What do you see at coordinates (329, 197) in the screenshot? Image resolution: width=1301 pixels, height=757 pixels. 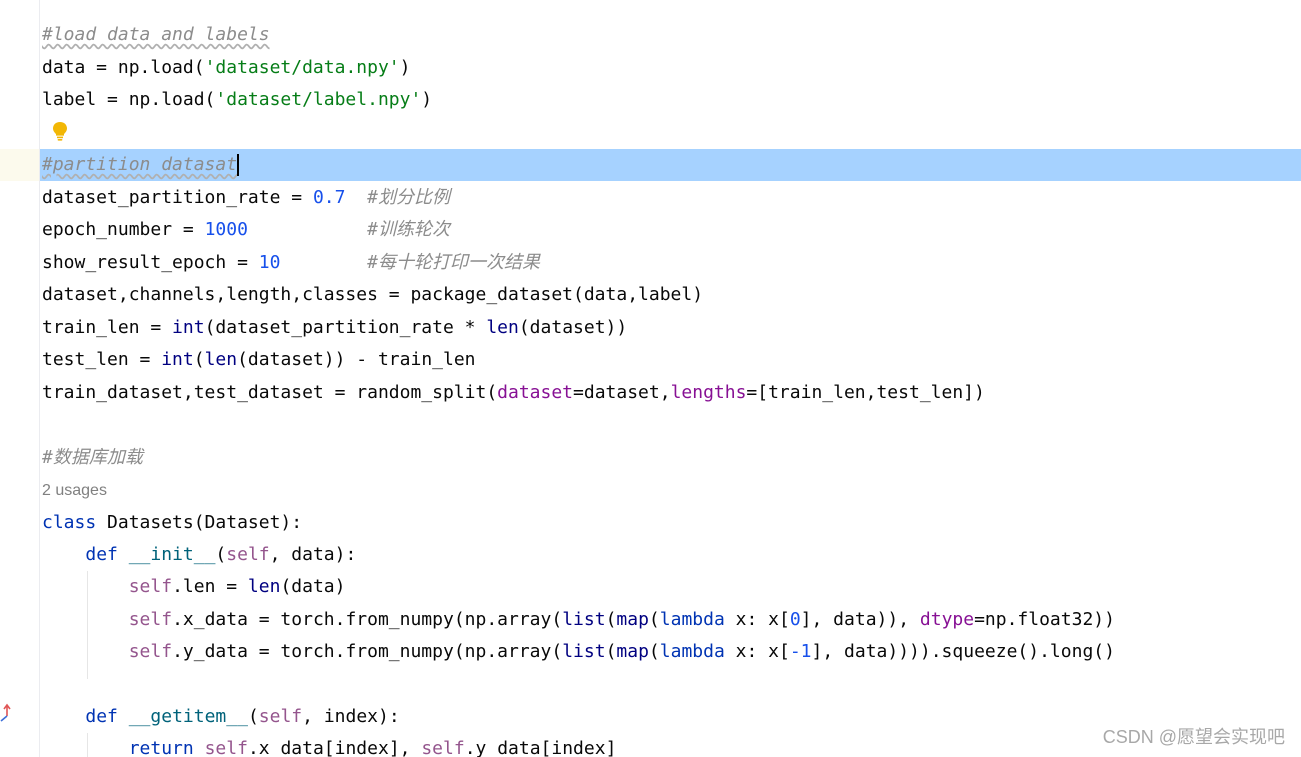 I see `code-token: 0.7` at bounding box center [329, 197].